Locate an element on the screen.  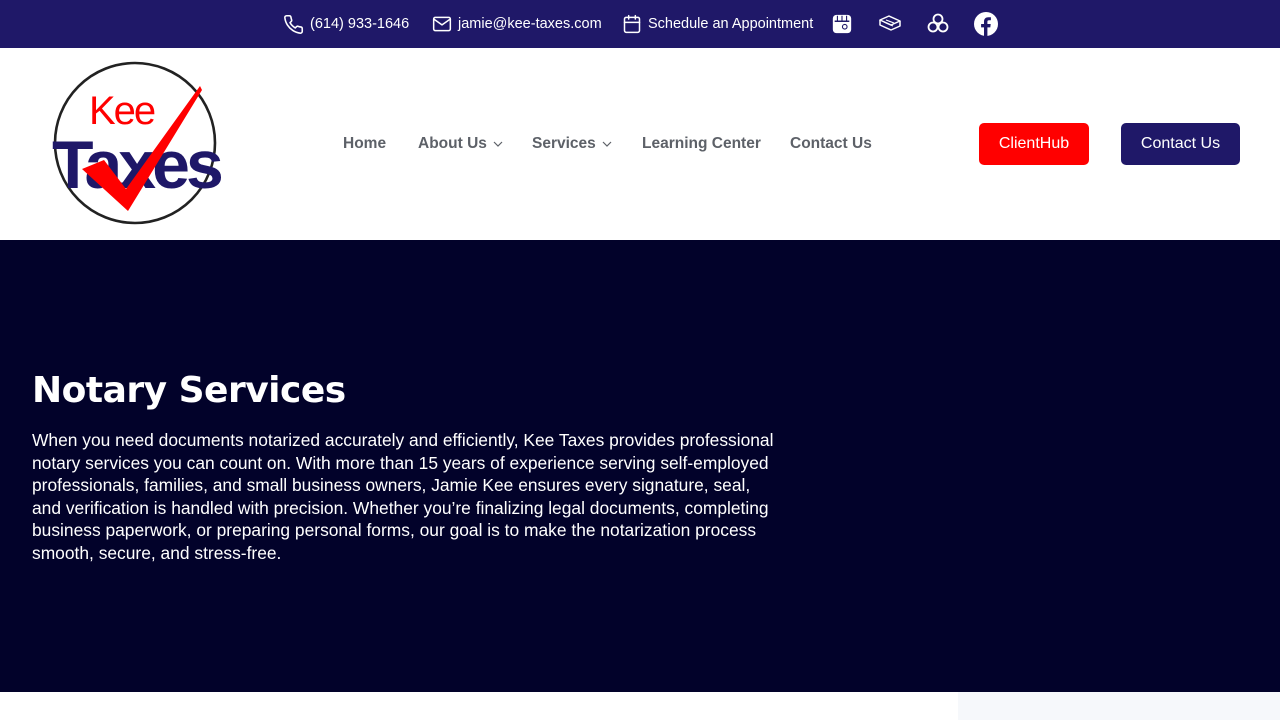
kee-taxes-logo: Kee Taxes is located at coordinates (137, 144).